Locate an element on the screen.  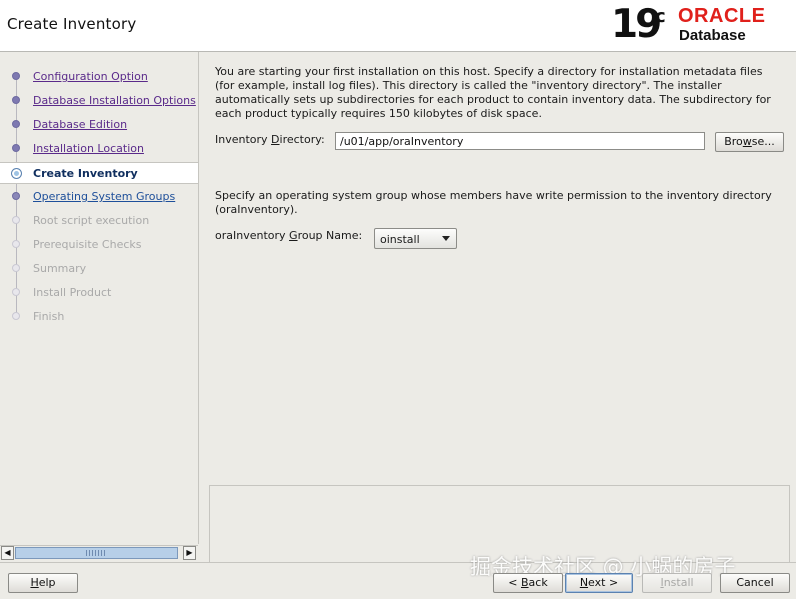
label-text: Inventory is located at coordinates (243, 139).